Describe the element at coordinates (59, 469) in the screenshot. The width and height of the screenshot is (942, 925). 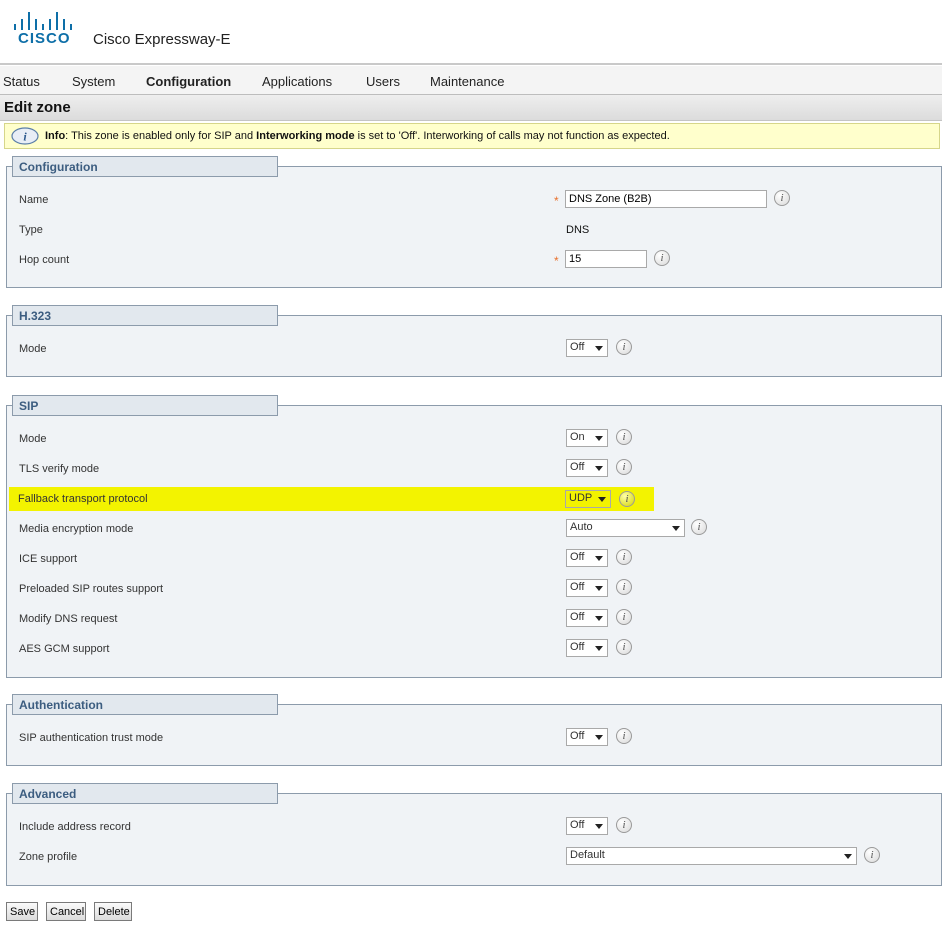
I see `tls-verify-label: TLS verify mode` at that location.